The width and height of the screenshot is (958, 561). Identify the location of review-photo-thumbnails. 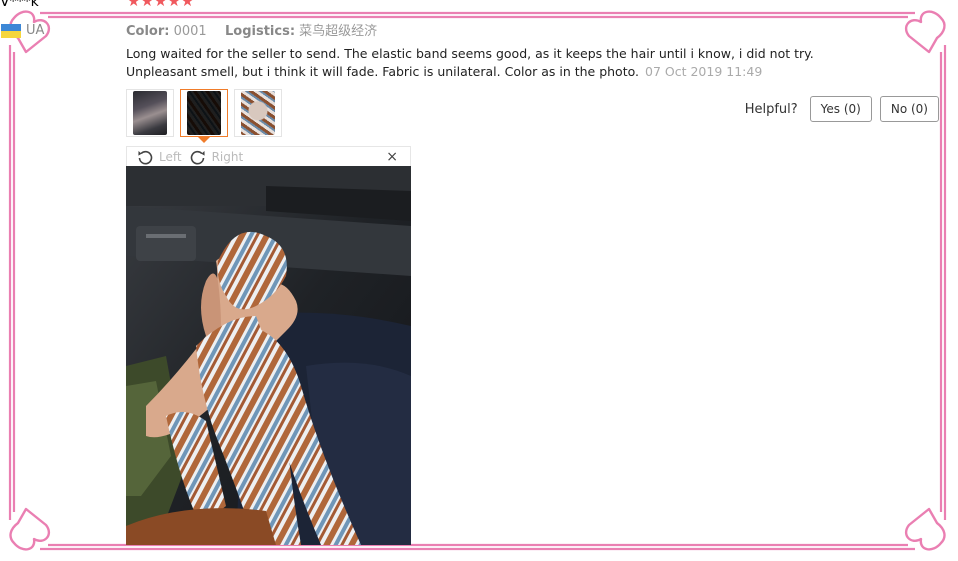
(204, 116).